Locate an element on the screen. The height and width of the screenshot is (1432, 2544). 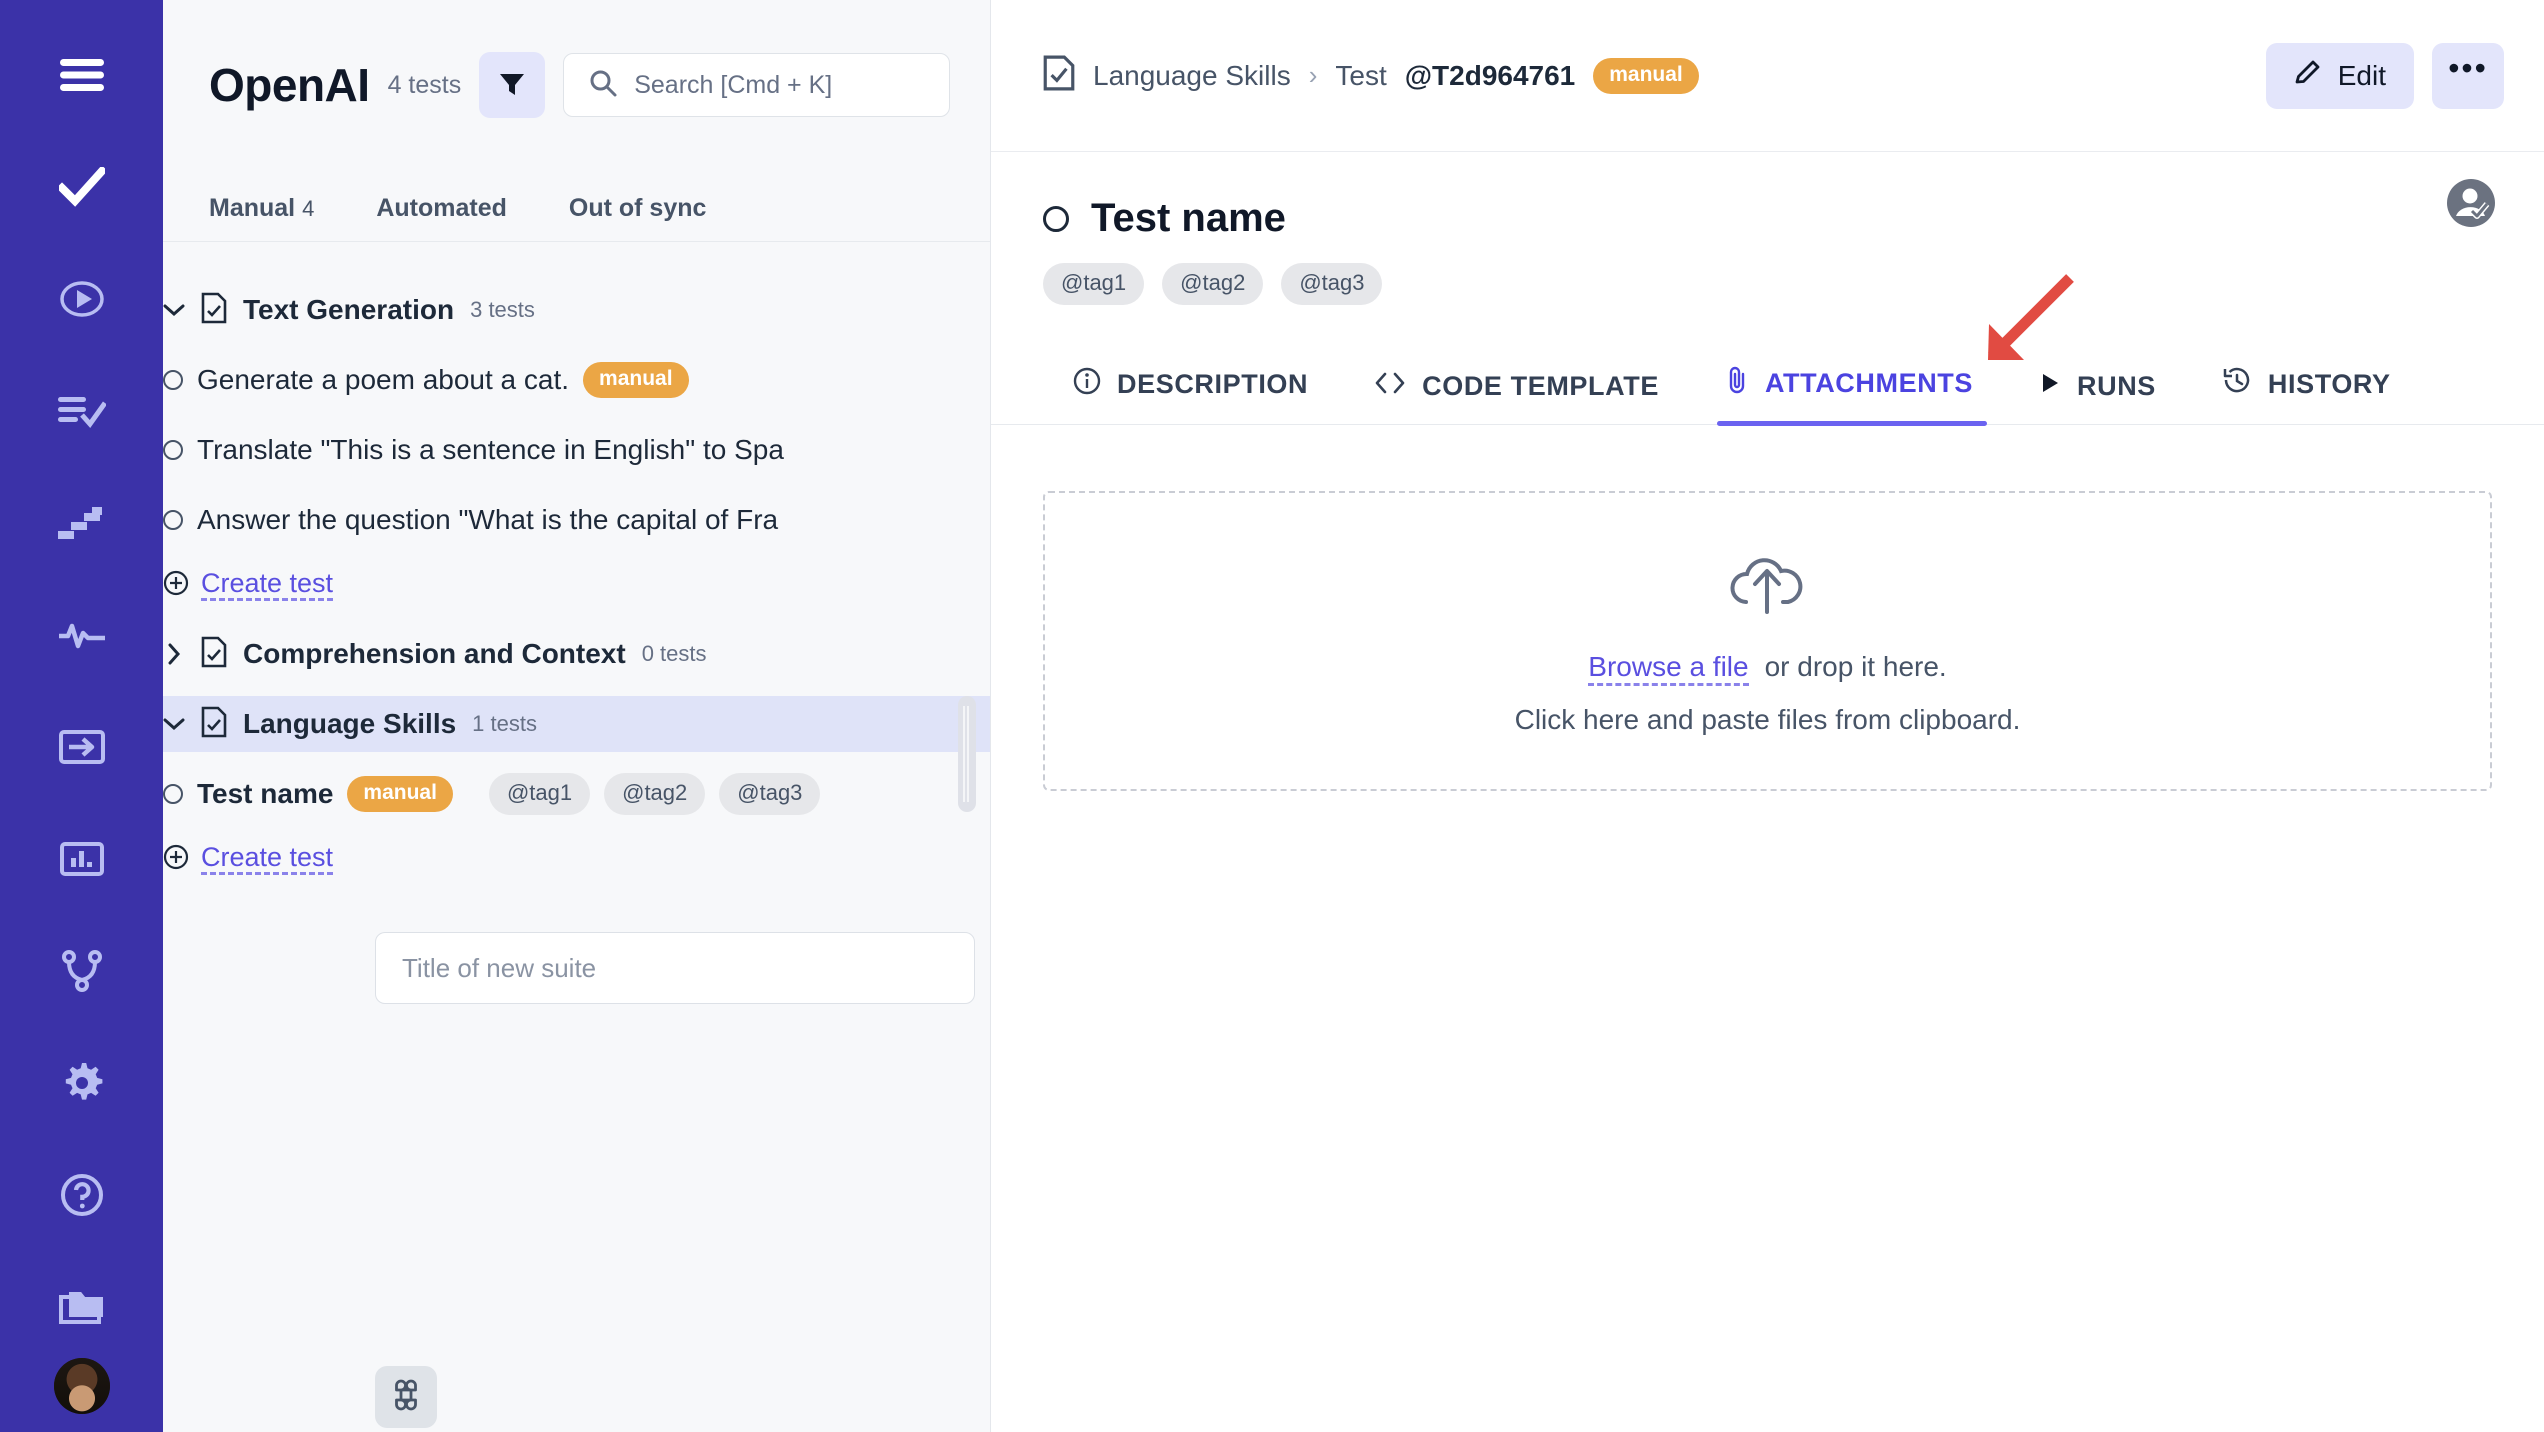
plus-circle-icon is located at coordinates (176, 585).